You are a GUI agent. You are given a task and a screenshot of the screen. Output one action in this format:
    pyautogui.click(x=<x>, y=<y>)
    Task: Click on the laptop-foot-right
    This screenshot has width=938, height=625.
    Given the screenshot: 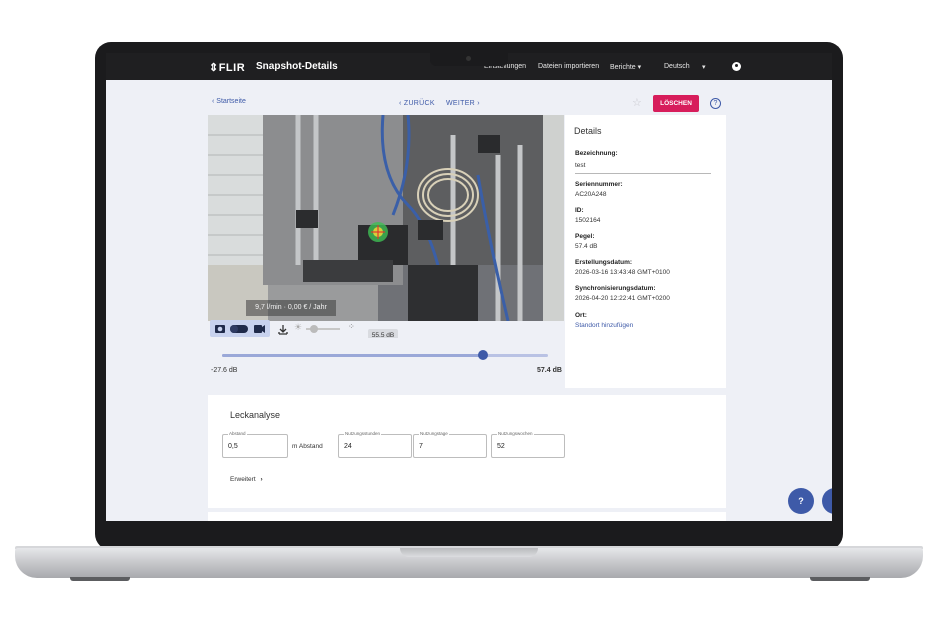 What is the action you would take?
    pyautogui.click(x=840, y=579)
    